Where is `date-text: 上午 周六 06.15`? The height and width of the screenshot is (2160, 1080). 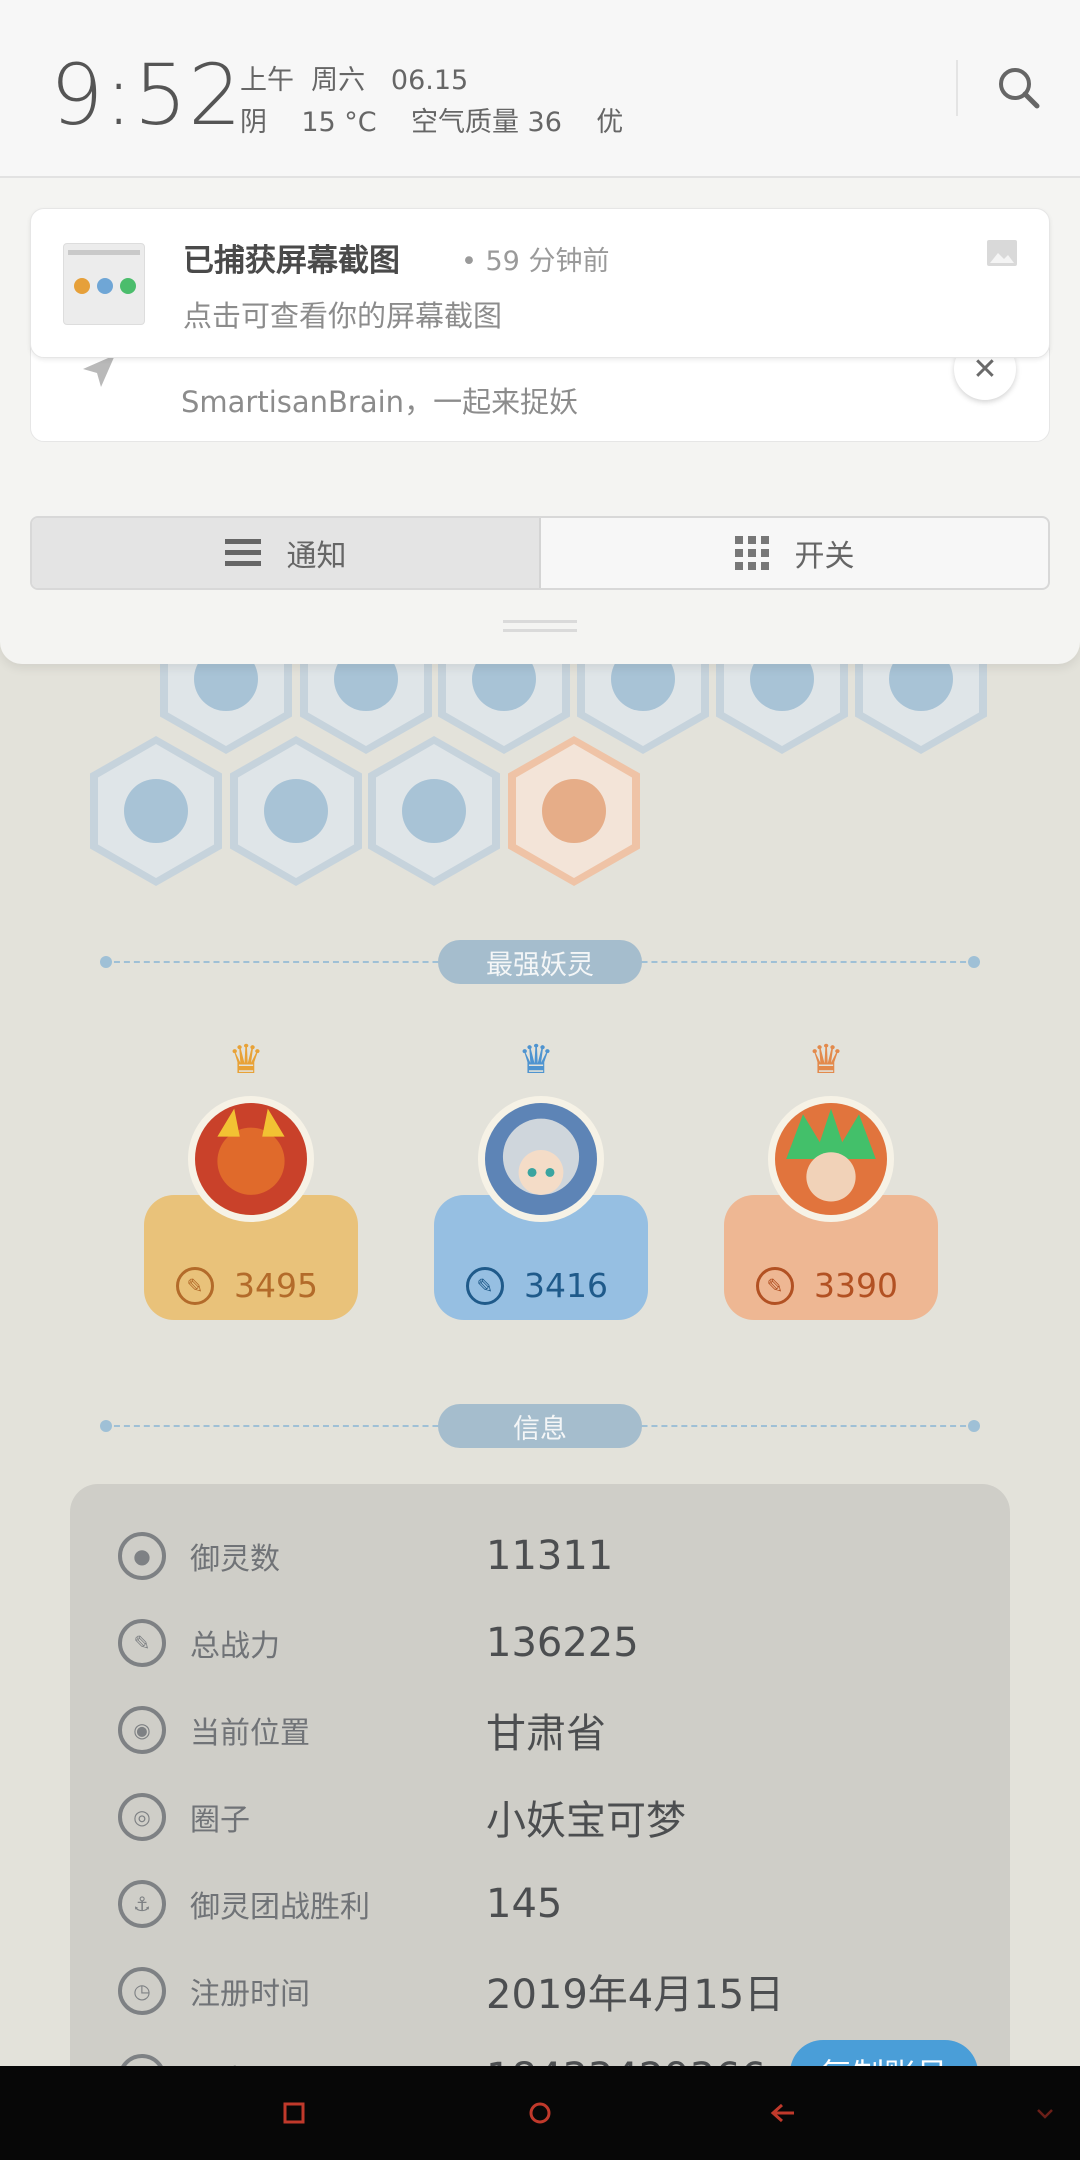 date-text: 上午 周六 06.15 is located at coordinates (354, 80).